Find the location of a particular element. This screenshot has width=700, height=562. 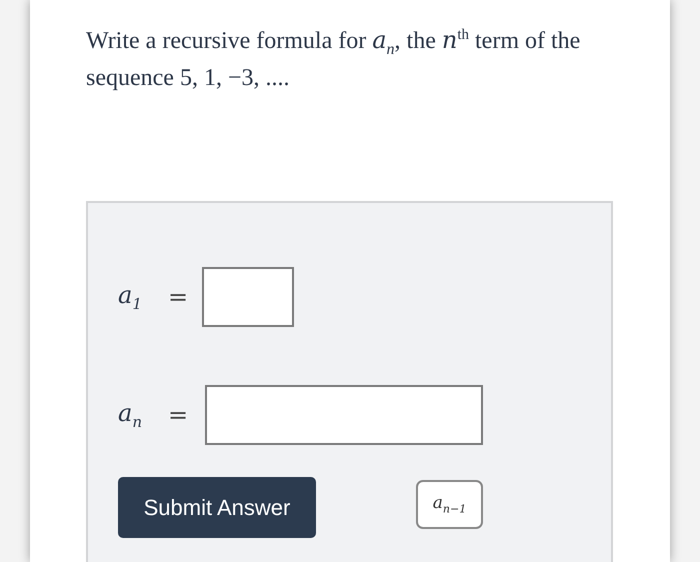

variable-label: a$_{n}$ is located at coordinates (130, 415).